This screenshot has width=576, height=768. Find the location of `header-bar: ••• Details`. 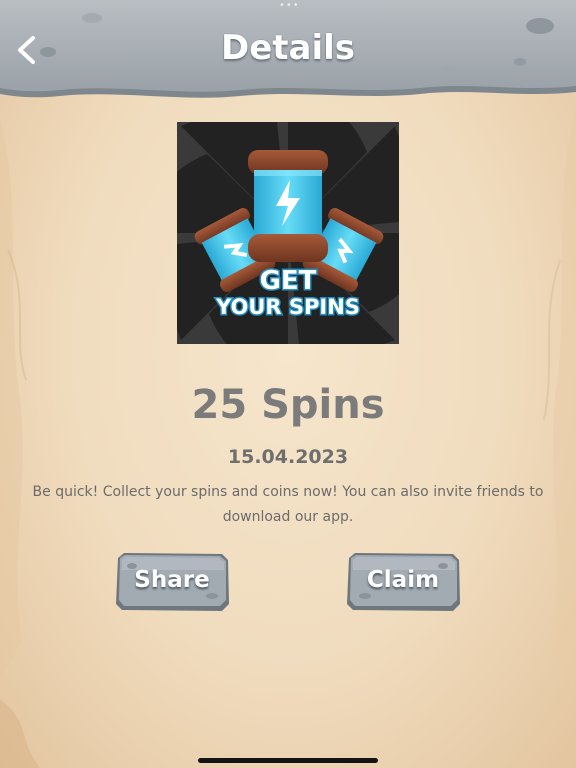

header-bar: ••• Details is located at coordinates (288, 52).